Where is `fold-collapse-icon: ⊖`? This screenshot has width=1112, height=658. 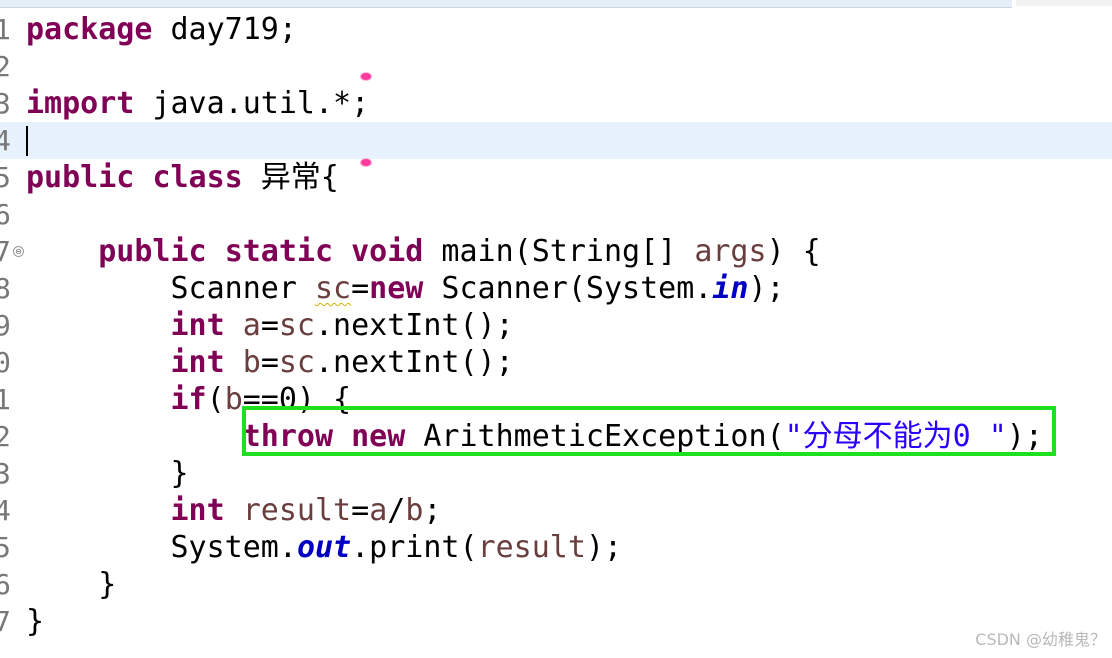
fold-collapse-icon: ⊖ is located at coordinates (18, 251).